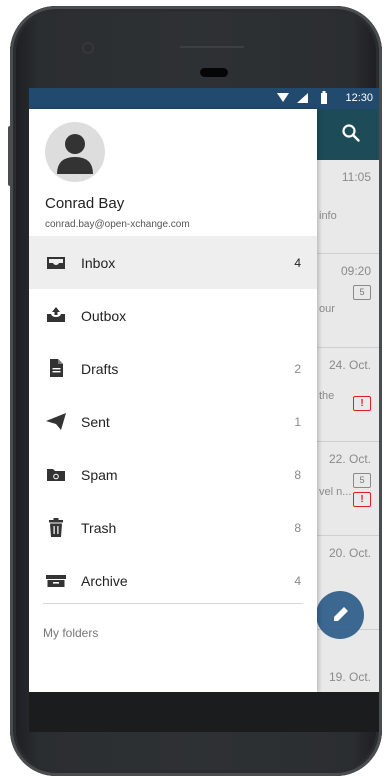 This screenshot has width=386, height=780. What do you see at coordinates (297, 422) in the screenshot?
I see `folder-count: 1` at bounding box center [297, 422].